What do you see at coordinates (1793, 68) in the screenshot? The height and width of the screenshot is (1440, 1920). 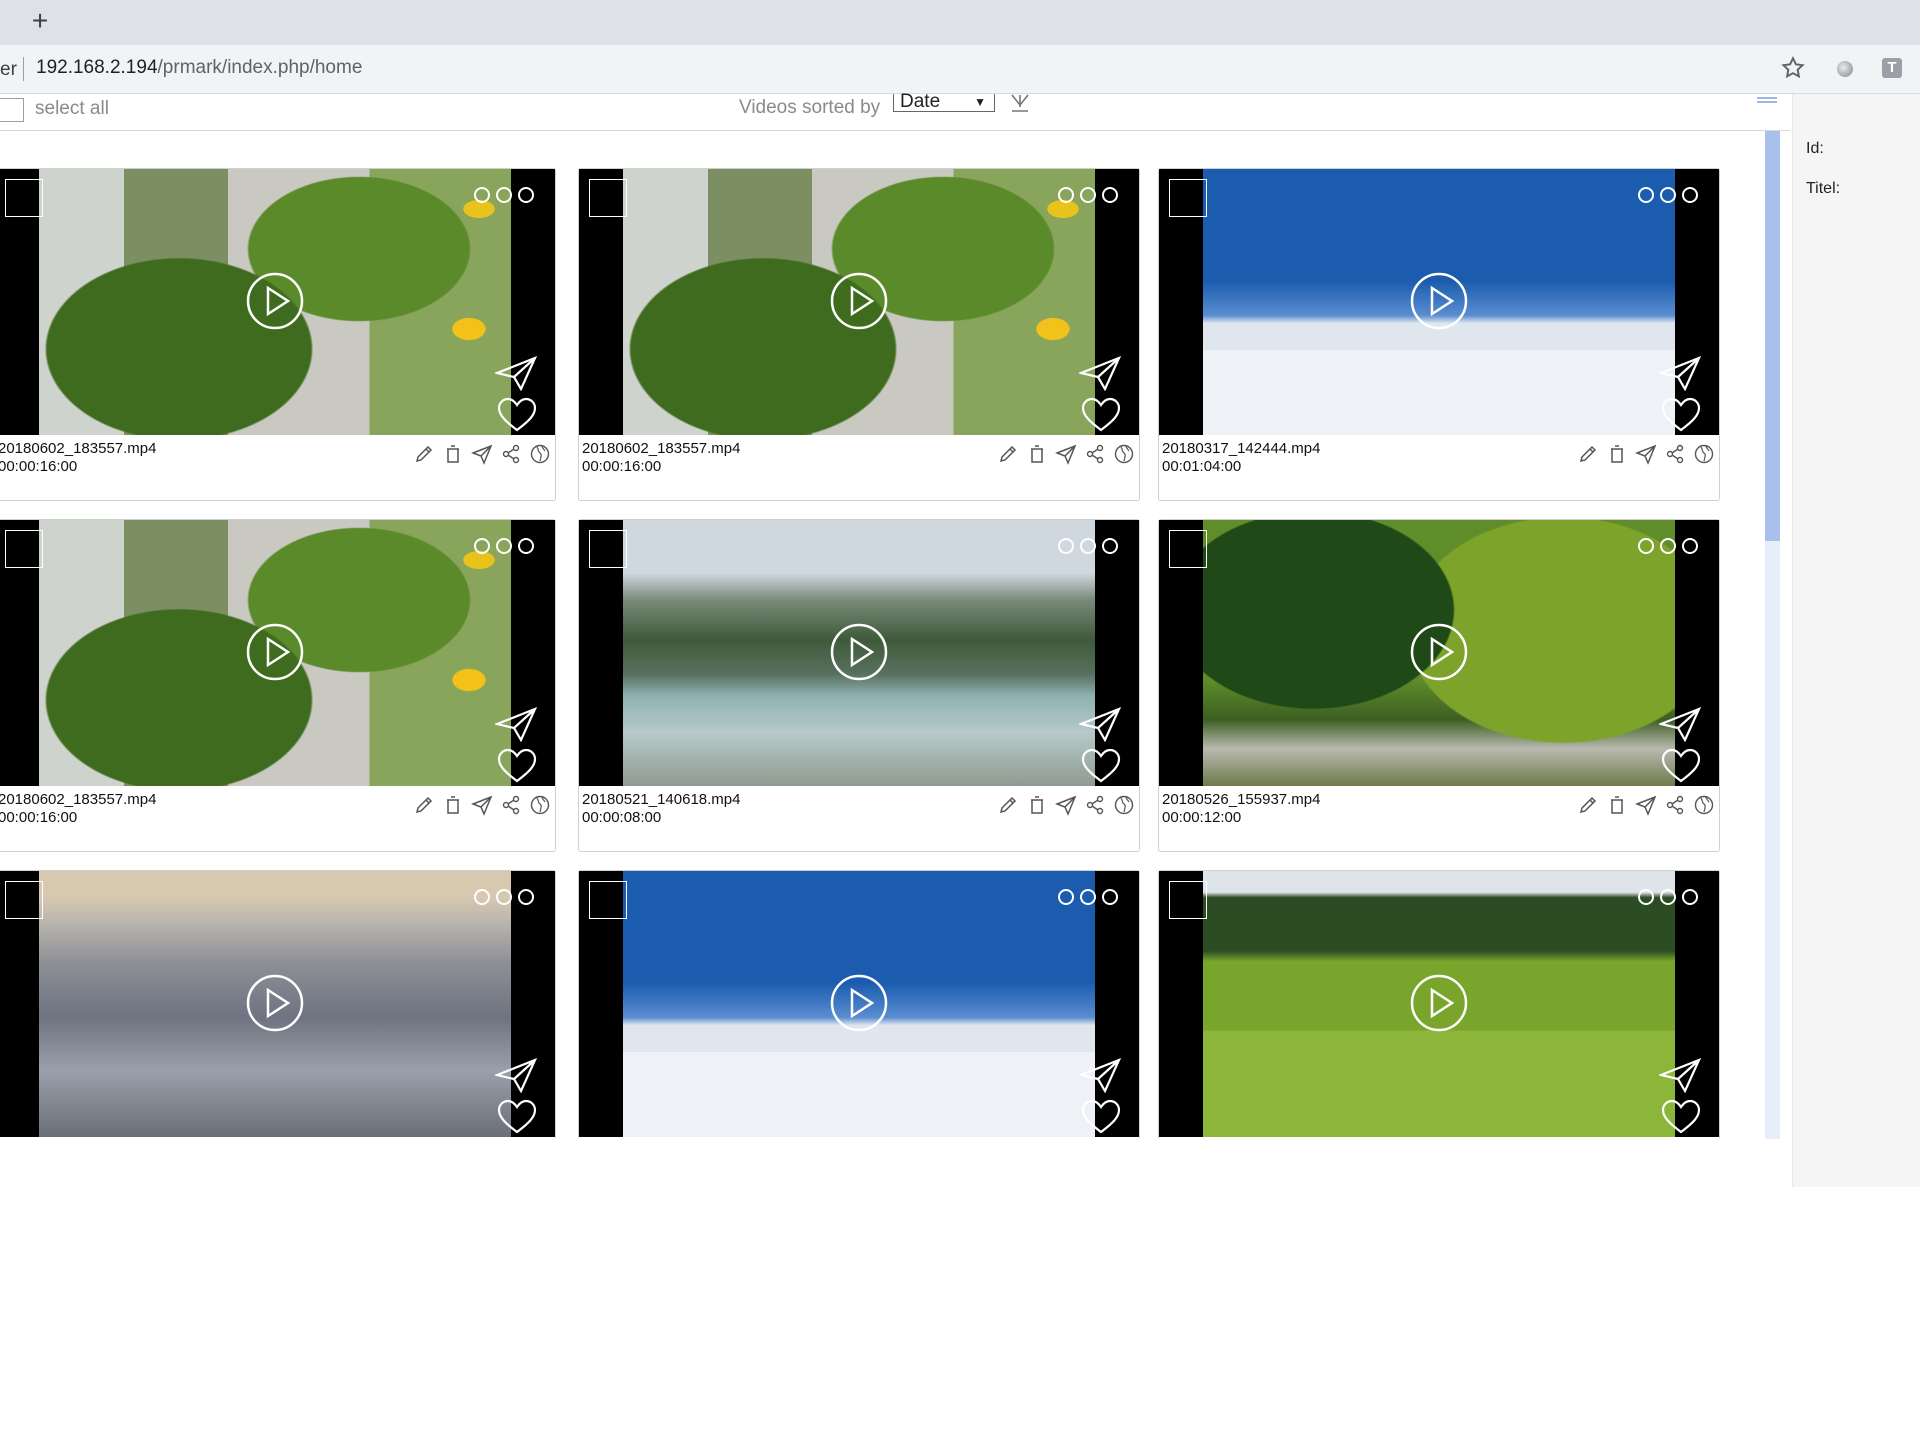 I see `bookmark-star-icon` at bounding box center [1793, 68].